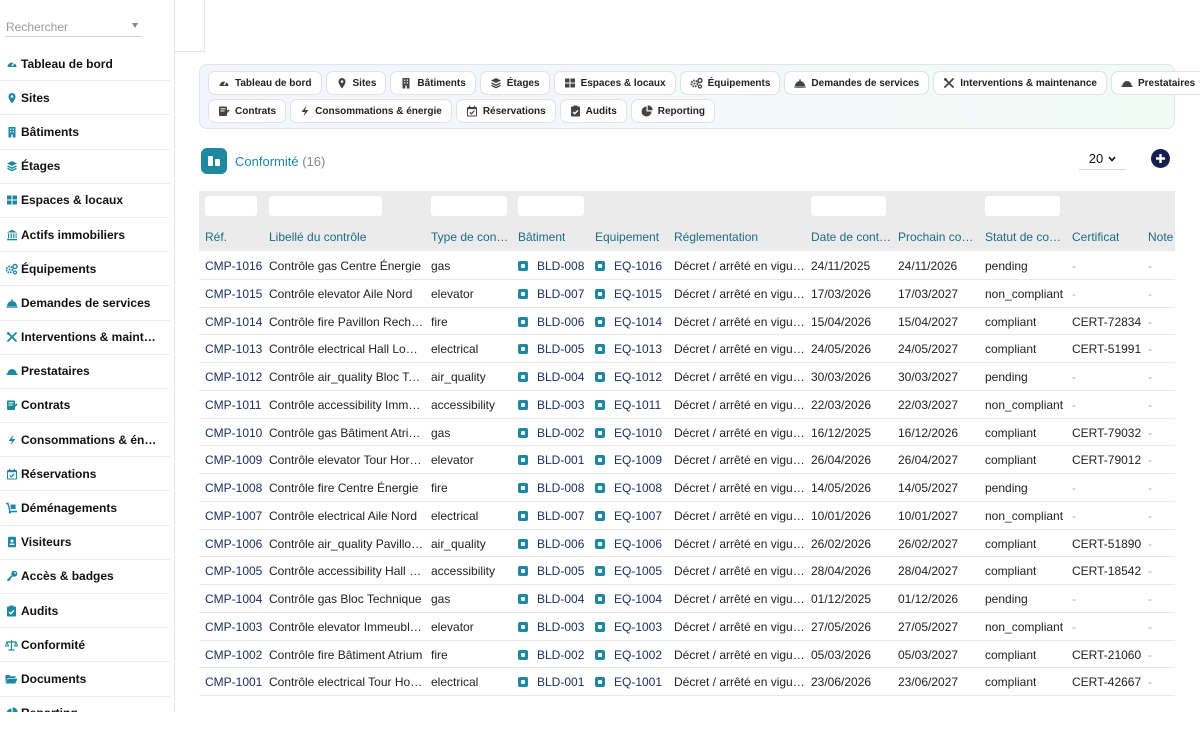 Image resolution: width=1200 pixels, height=743 pixels. What do you see at coordinates (231, 206) in the screenshot?
I see `filter-ref` at bounding box center [231, 206].